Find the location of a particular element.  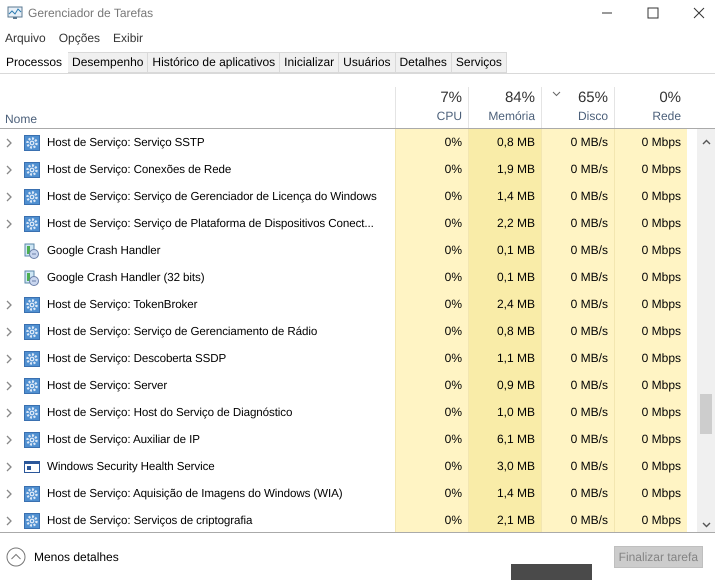

window-title: Gerenciador de Tarefas is located at coordinates (91, 13).